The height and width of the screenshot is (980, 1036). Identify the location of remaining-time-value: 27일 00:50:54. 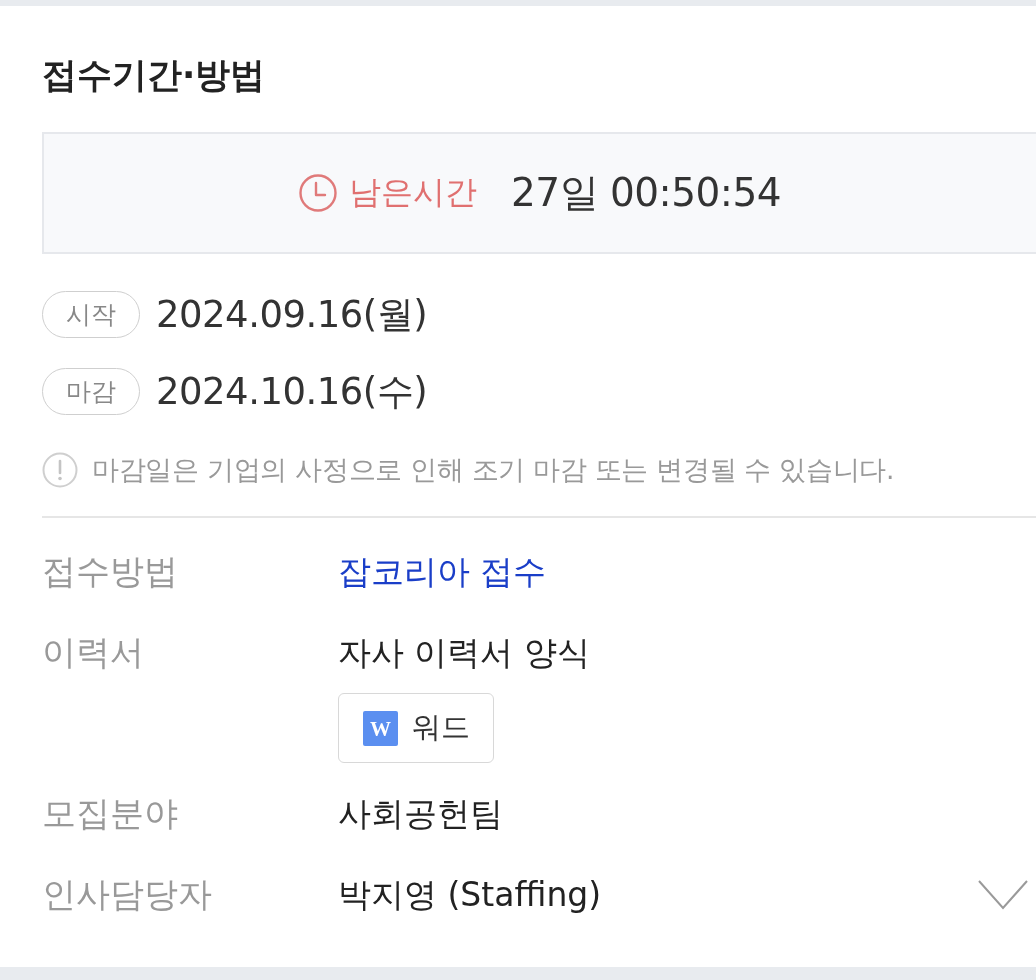
(646, 193).